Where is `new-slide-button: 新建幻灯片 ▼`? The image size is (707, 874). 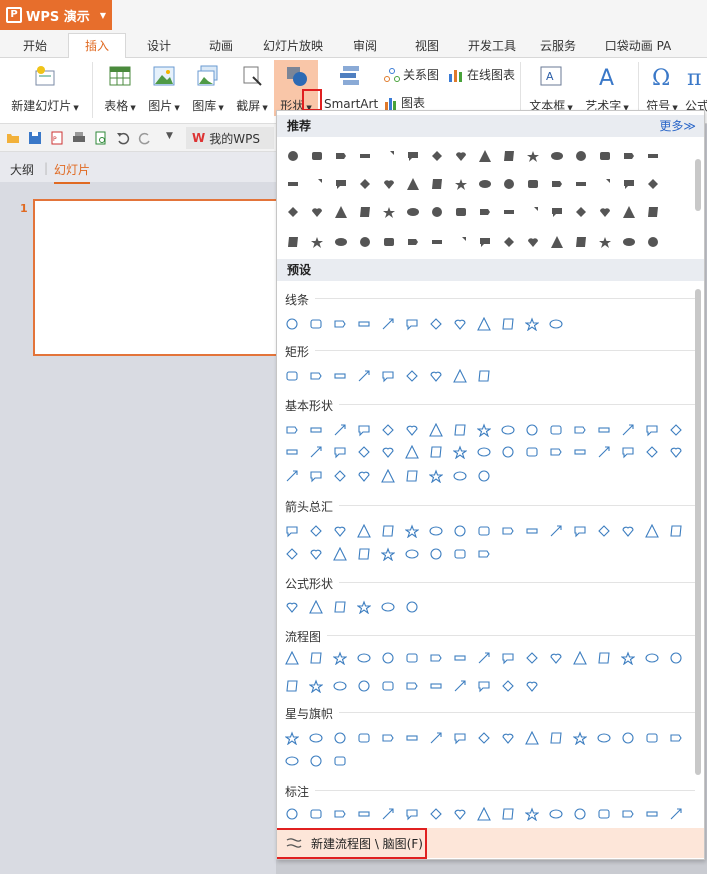
new-slide-button: 新建幻灯片 ▼ is located at coordinates (45, 89).